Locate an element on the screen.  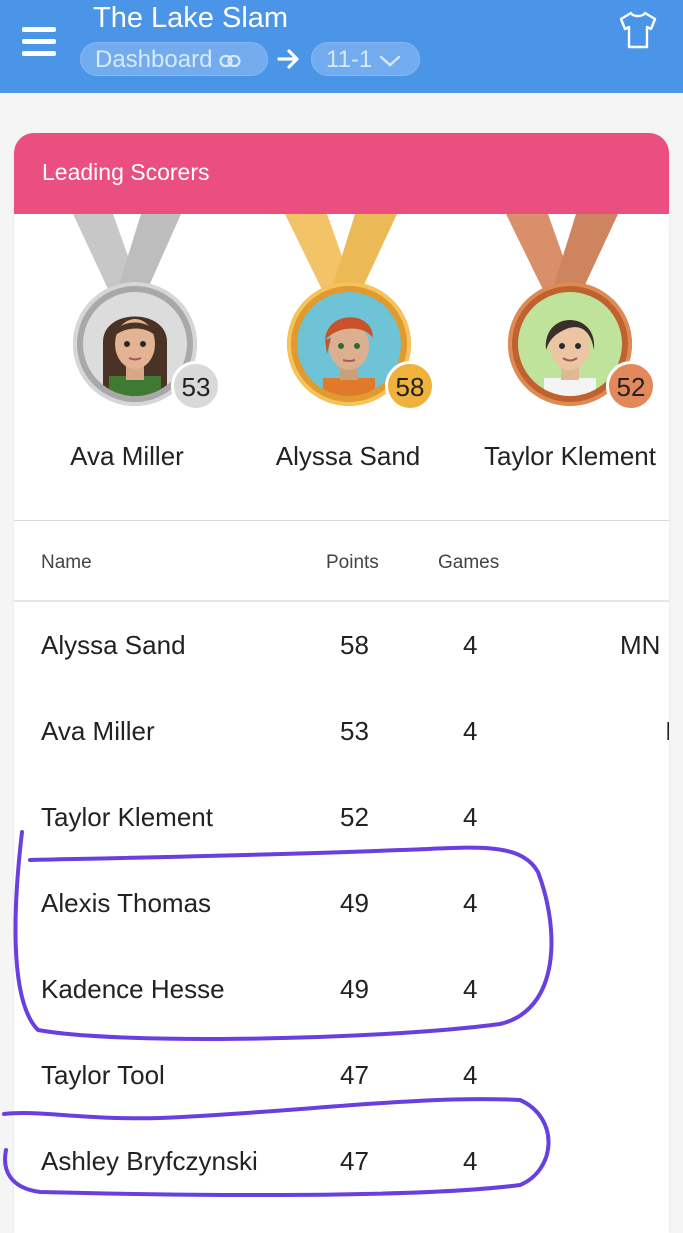
column-header-name: Name is located at coordinates (66, 563).